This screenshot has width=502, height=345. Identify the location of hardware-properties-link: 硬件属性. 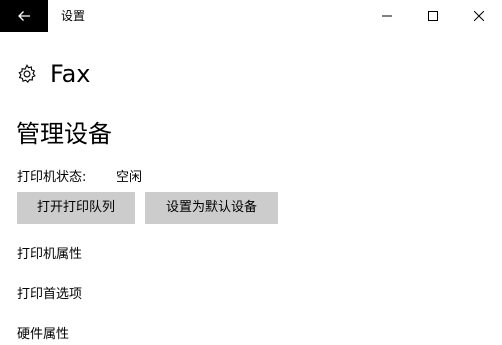
(43, 335).